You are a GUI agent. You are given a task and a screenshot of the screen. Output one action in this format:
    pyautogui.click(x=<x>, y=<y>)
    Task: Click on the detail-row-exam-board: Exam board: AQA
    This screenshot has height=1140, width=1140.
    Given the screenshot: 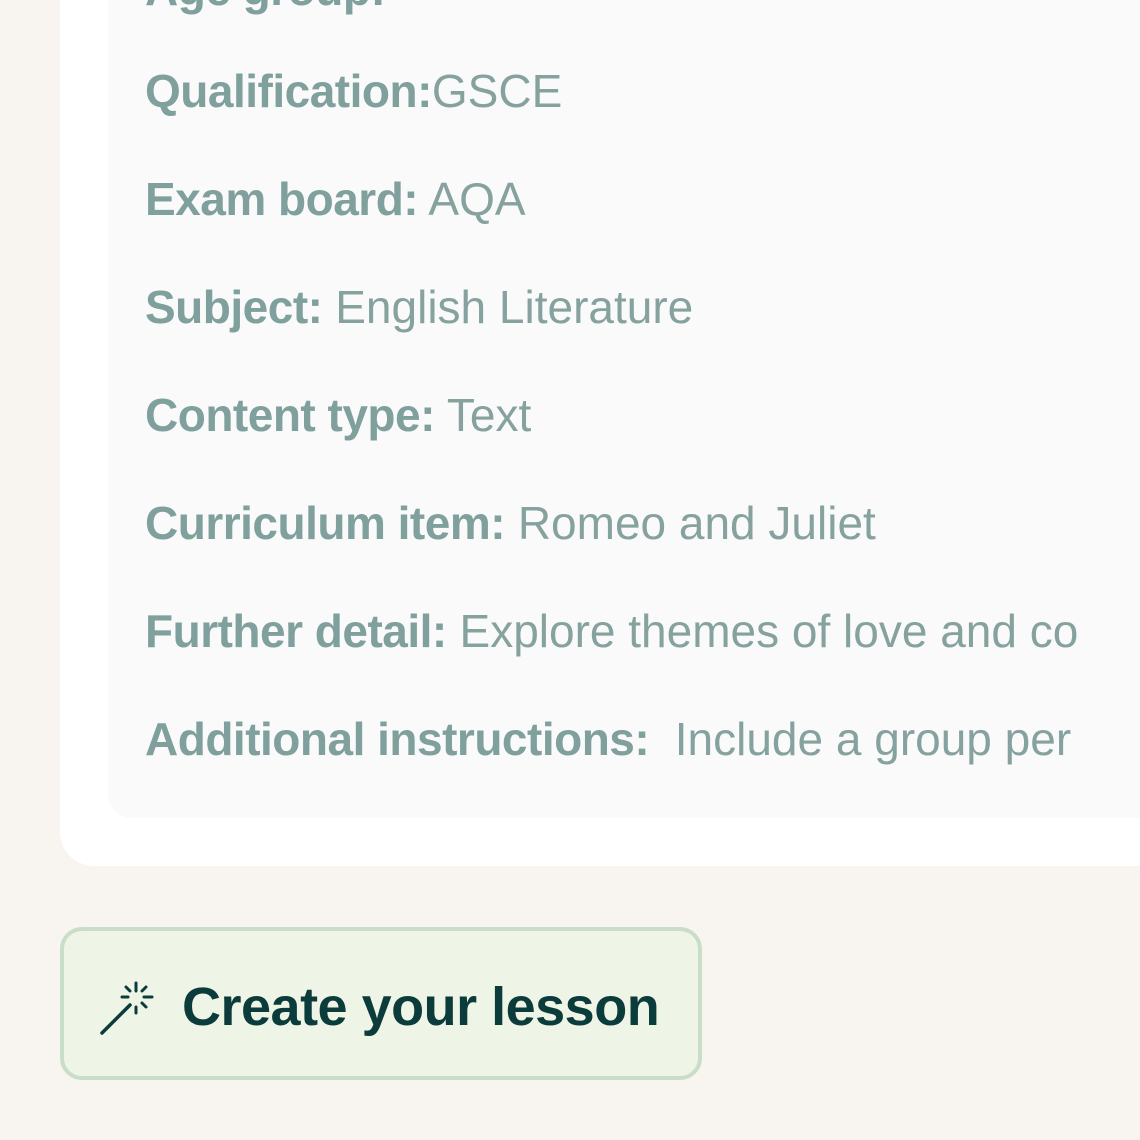 What is the action you would take?
    pyautogui.click(x=335, y=199)
    